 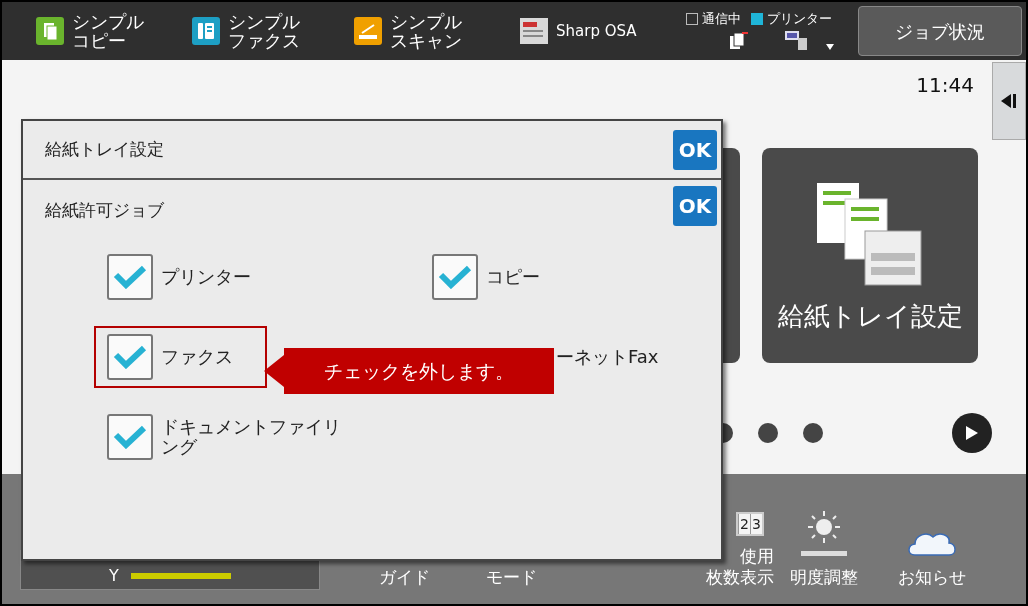 What do you see at coordinates (50, 31) in the screenshot?
I see `copy-icon` at bounding box center [50, 31].